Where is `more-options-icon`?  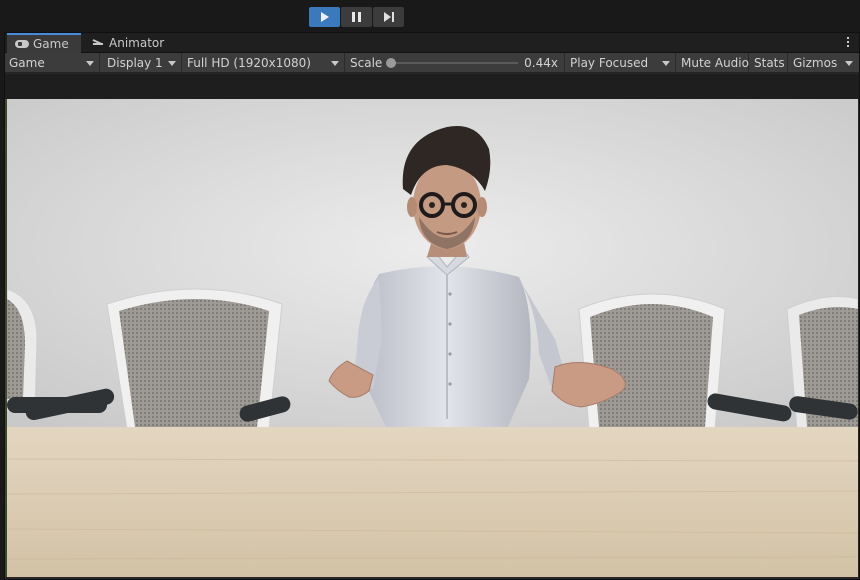 more-options-icon is located at coordinates (848, 42).